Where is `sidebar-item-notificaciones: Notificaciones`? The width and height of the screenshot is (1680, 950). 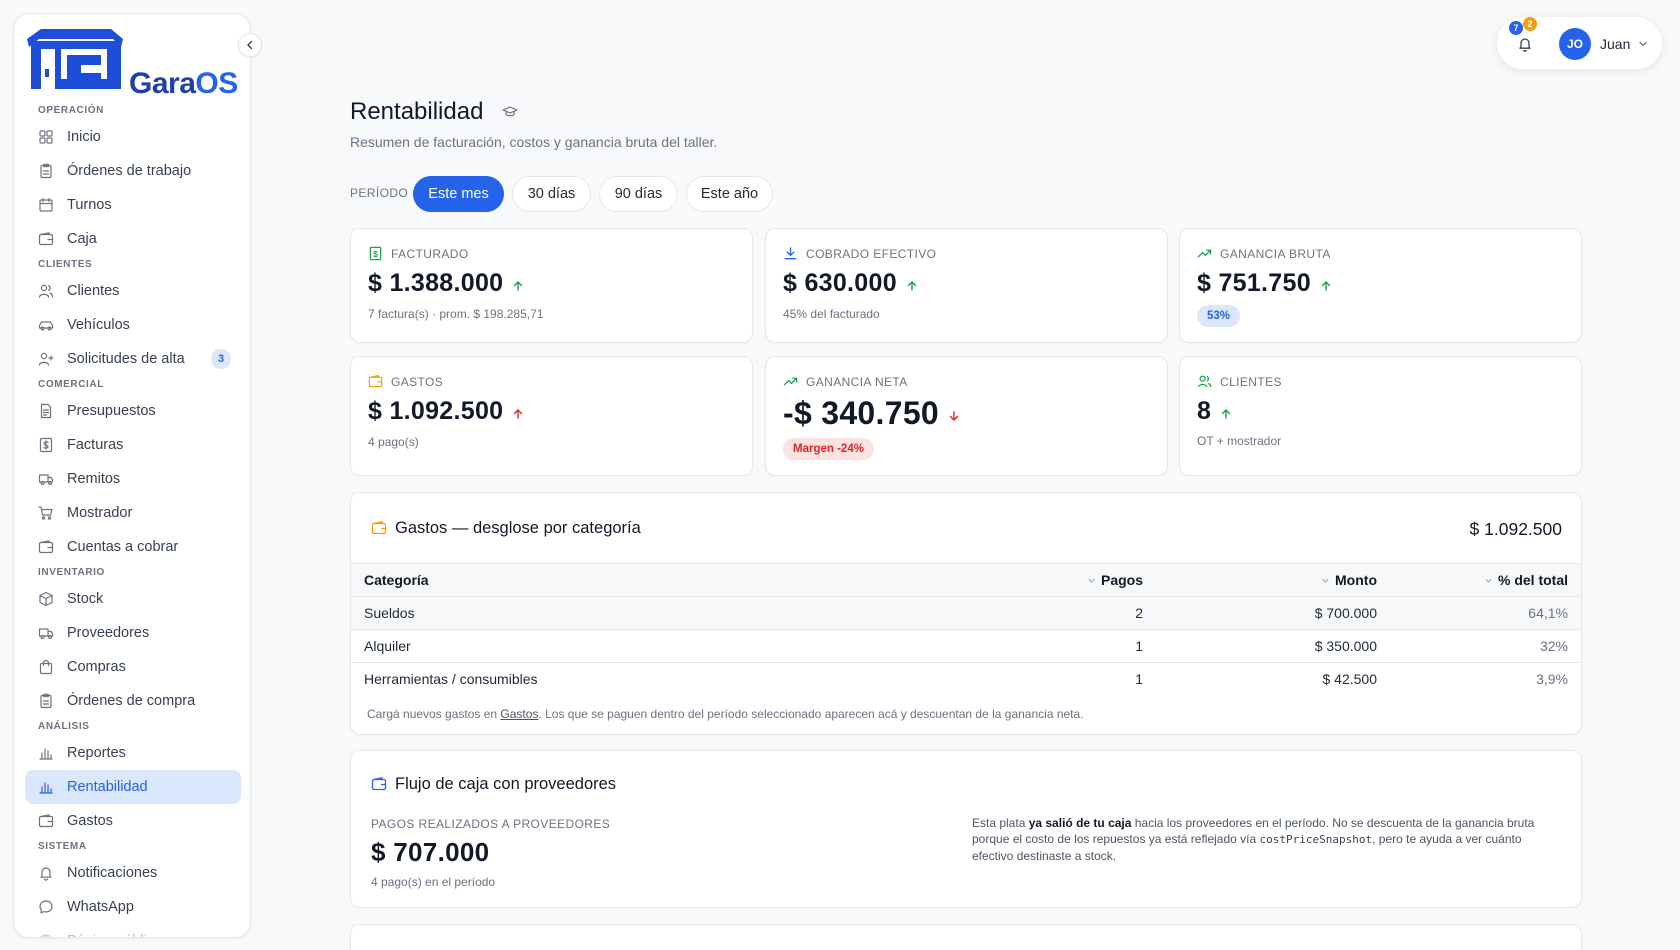 sidebar-item-notificaciones: Notificaciones is located at coordinates (133, 873).